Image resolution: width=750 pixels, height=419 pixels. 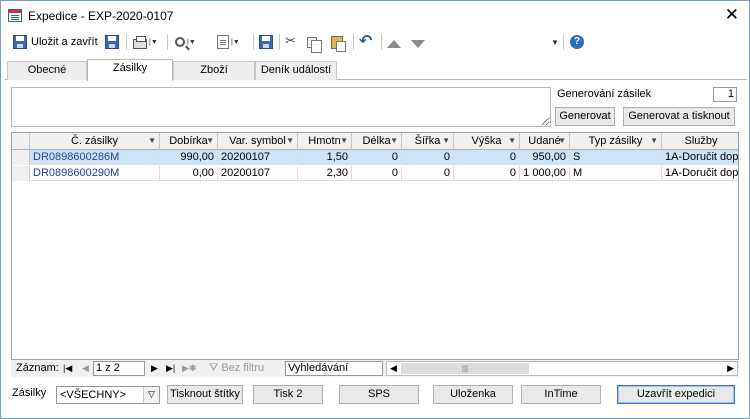 I want to click on tab-zbozi: Zboží, so click(x=214, y=70).